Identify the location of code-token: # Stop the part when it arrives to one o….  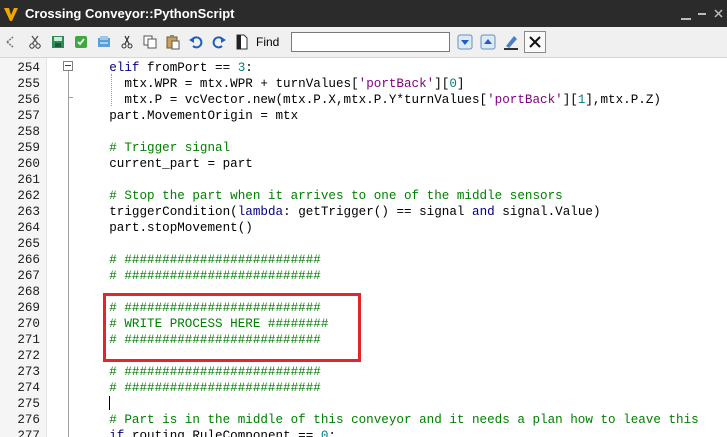
(321, 196).